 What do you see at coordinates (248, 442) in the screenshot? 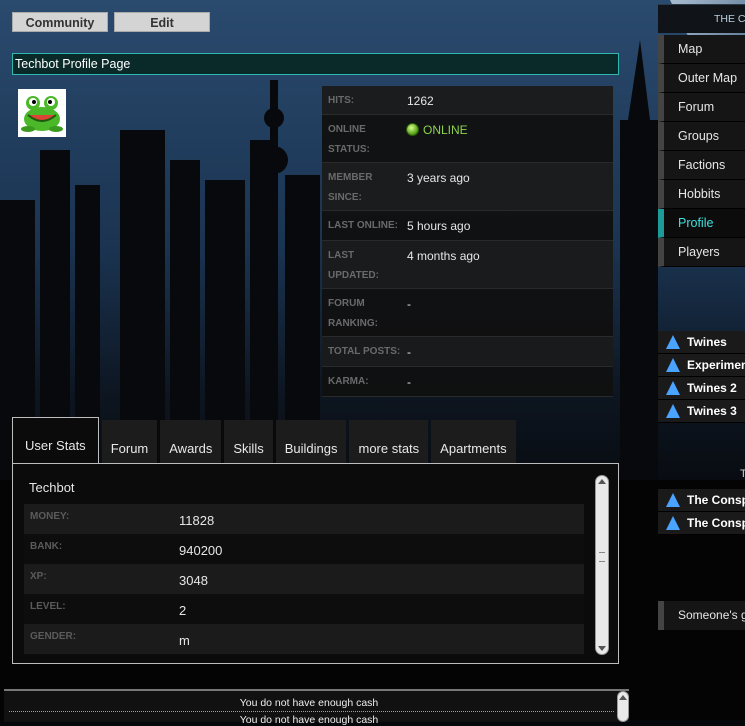
I see `tab-skills: Skills` at bounding box center [248, 442].